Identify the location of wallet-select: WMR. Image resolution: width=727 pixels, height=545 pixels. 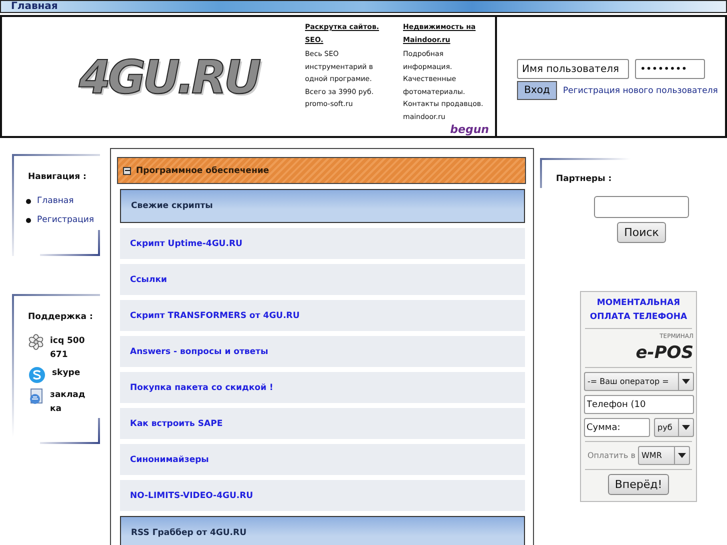
(664, 455).